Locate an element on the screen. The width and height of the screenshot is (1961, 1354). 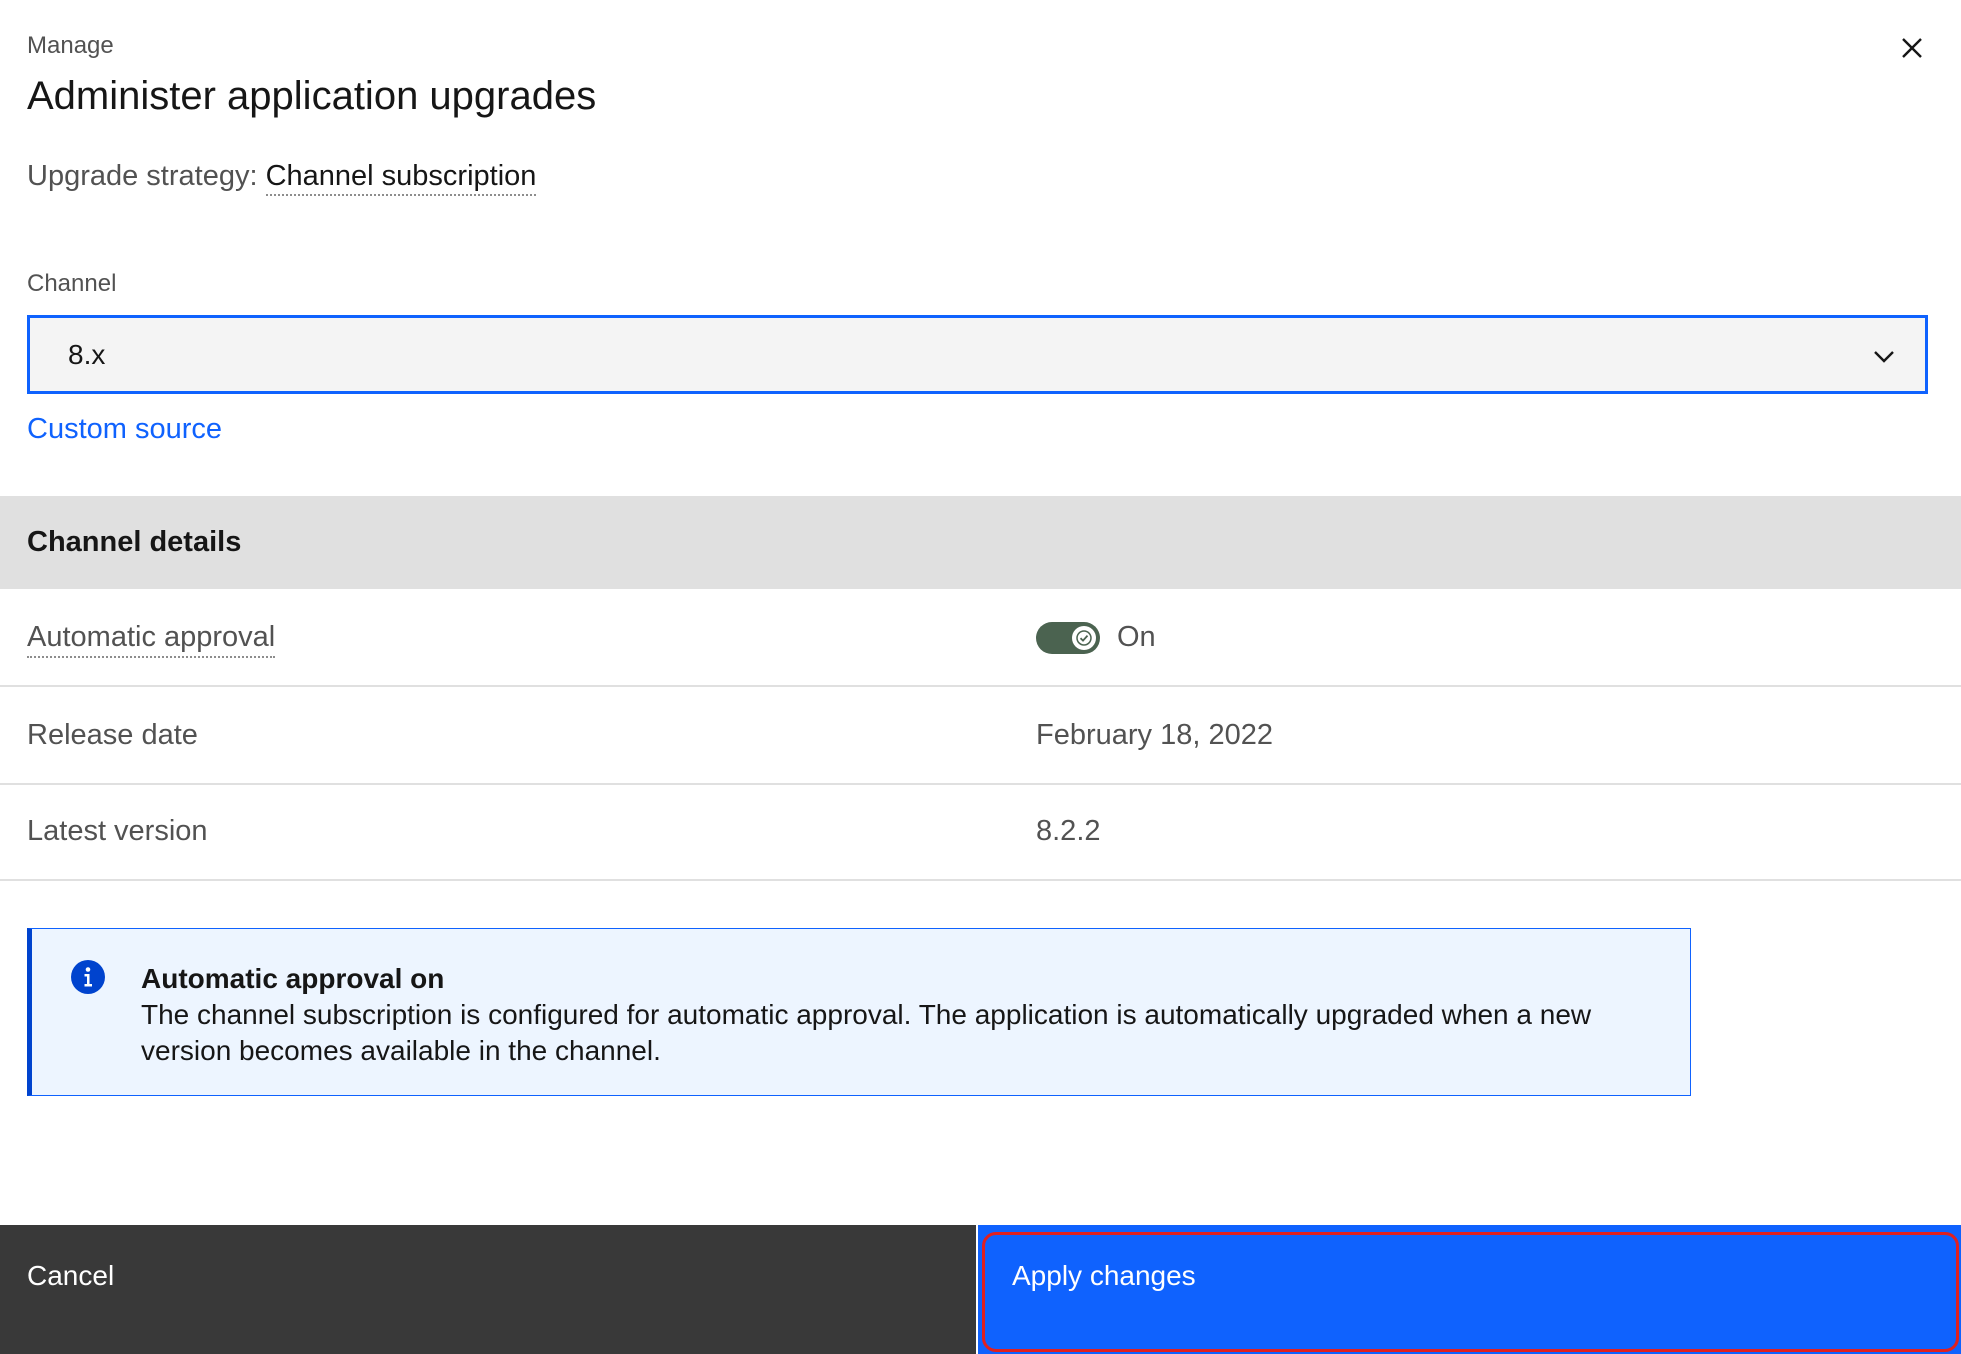
detail-row-release-date: Release date February 18, 2022 is located at coordinates (980, 736).